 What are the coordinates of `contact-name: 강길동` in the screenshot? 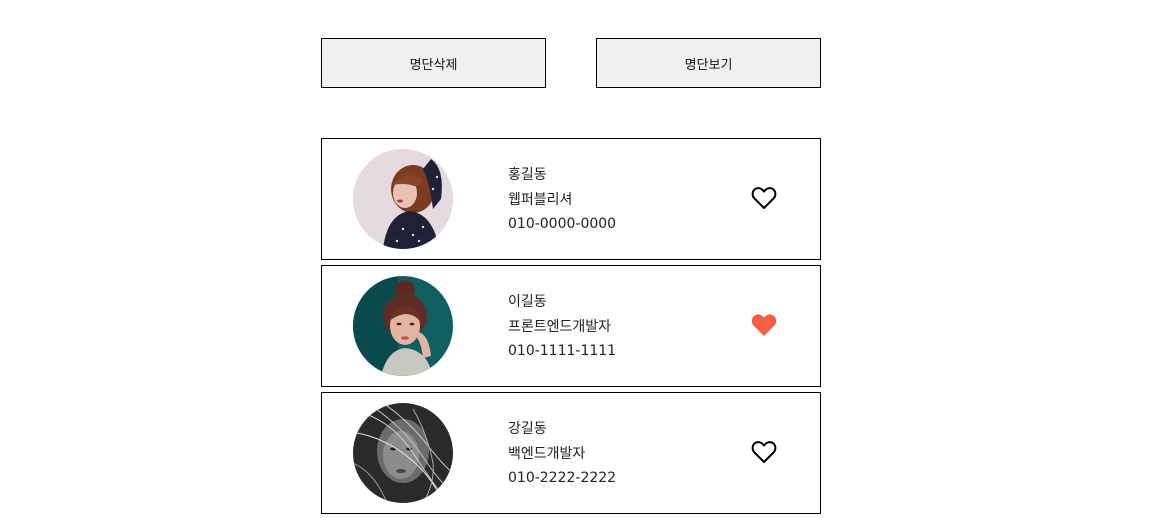 It's located at (527, 429).